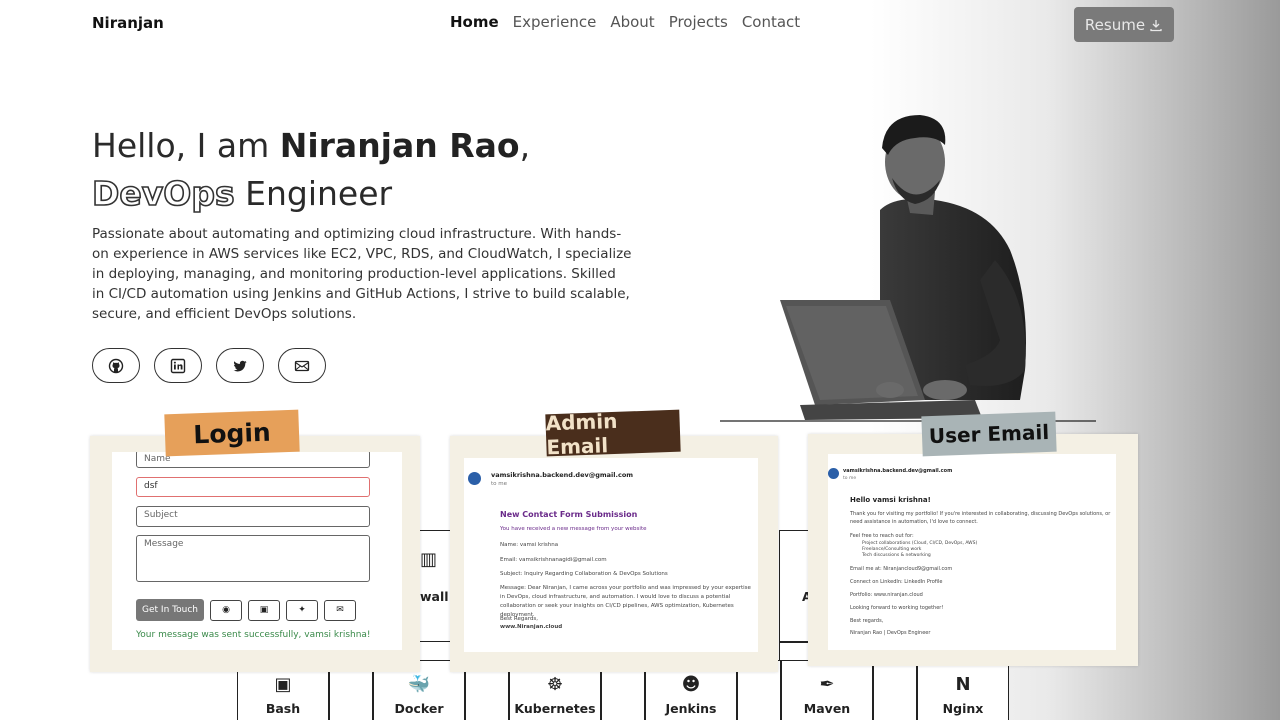 The width and height of the screenshot is (1280, 720). What do you see at coordinates (963, 684) in the screenshot?
I see `nginx-icon: N` at bounding box center [963, 684].